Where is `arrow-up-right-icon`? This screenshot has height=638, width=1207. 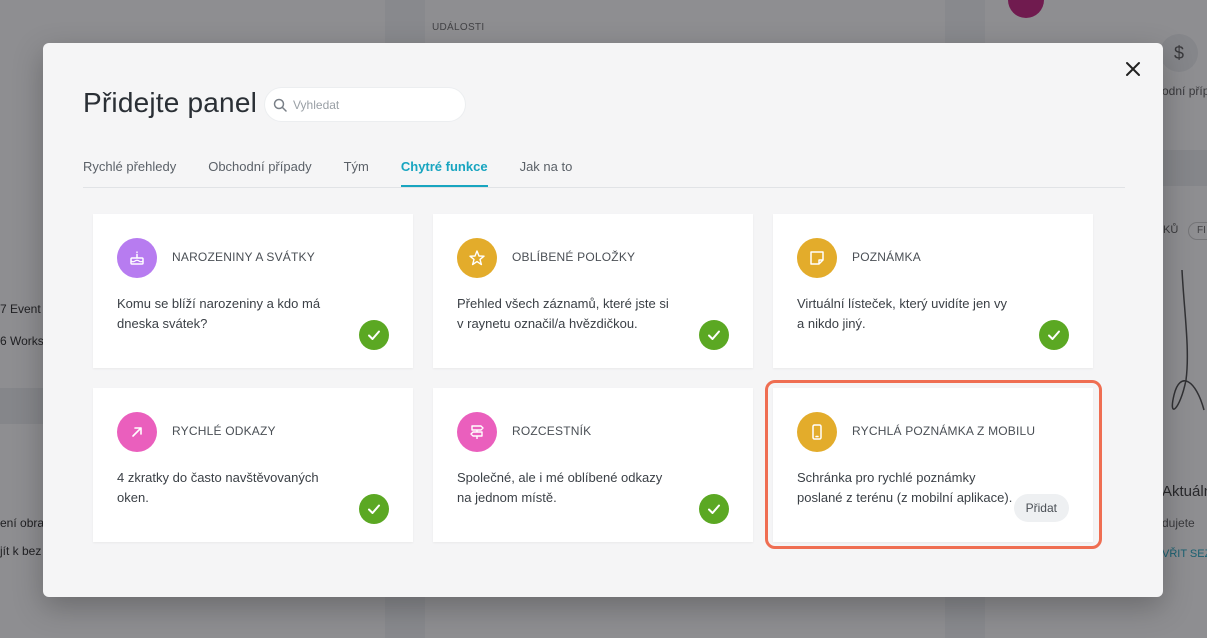
arrow-up-right-icon is located at coordinates (137, 432).